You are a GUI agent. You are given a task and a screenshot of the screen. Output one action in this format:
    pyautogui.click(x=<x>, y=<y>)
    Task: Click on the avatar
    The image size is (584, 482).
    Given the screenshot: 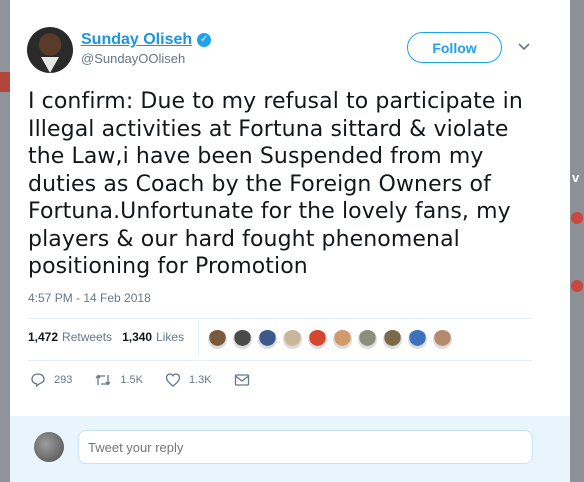 What is the action you would take?
    pyautogui.click(x=50, y=50)
    